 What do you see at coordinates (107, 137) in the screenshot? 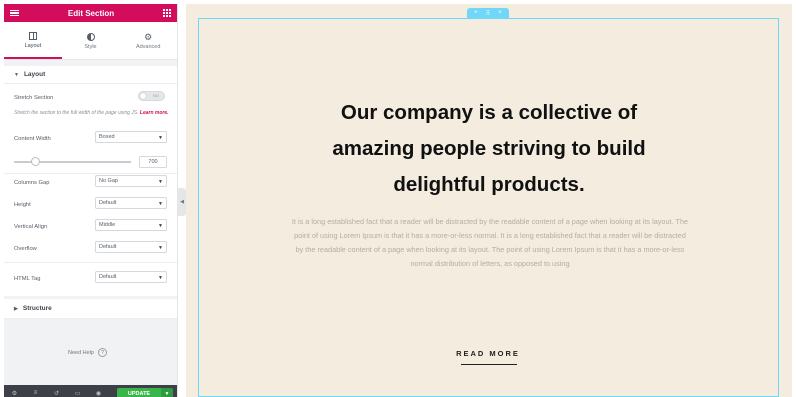
I see `content-width-value: Boxed` at bounding box center [107, 137].